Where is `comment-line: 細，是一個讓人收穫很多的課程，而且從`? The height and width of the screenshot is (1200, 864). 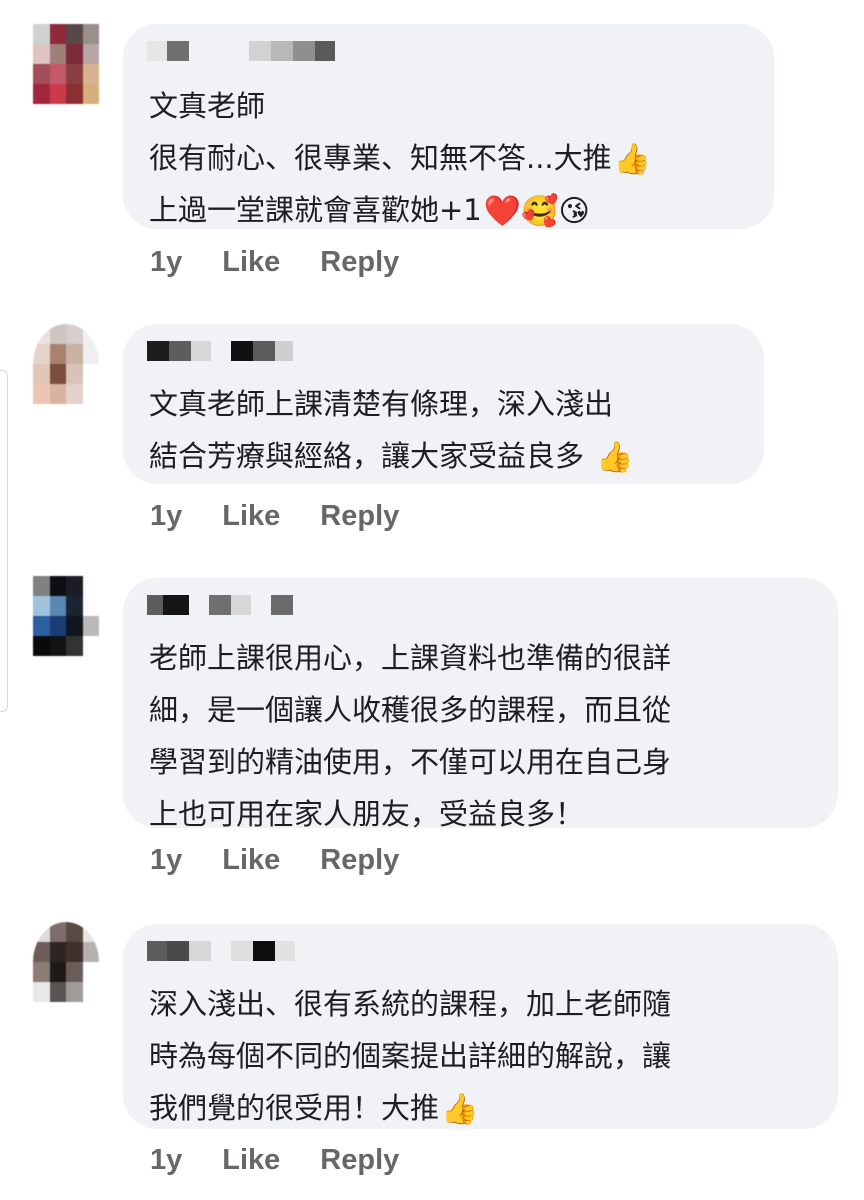
comment-line: 細，是一個讓人收穫很多的課程，而且從 is located at coordinates (410, 710).